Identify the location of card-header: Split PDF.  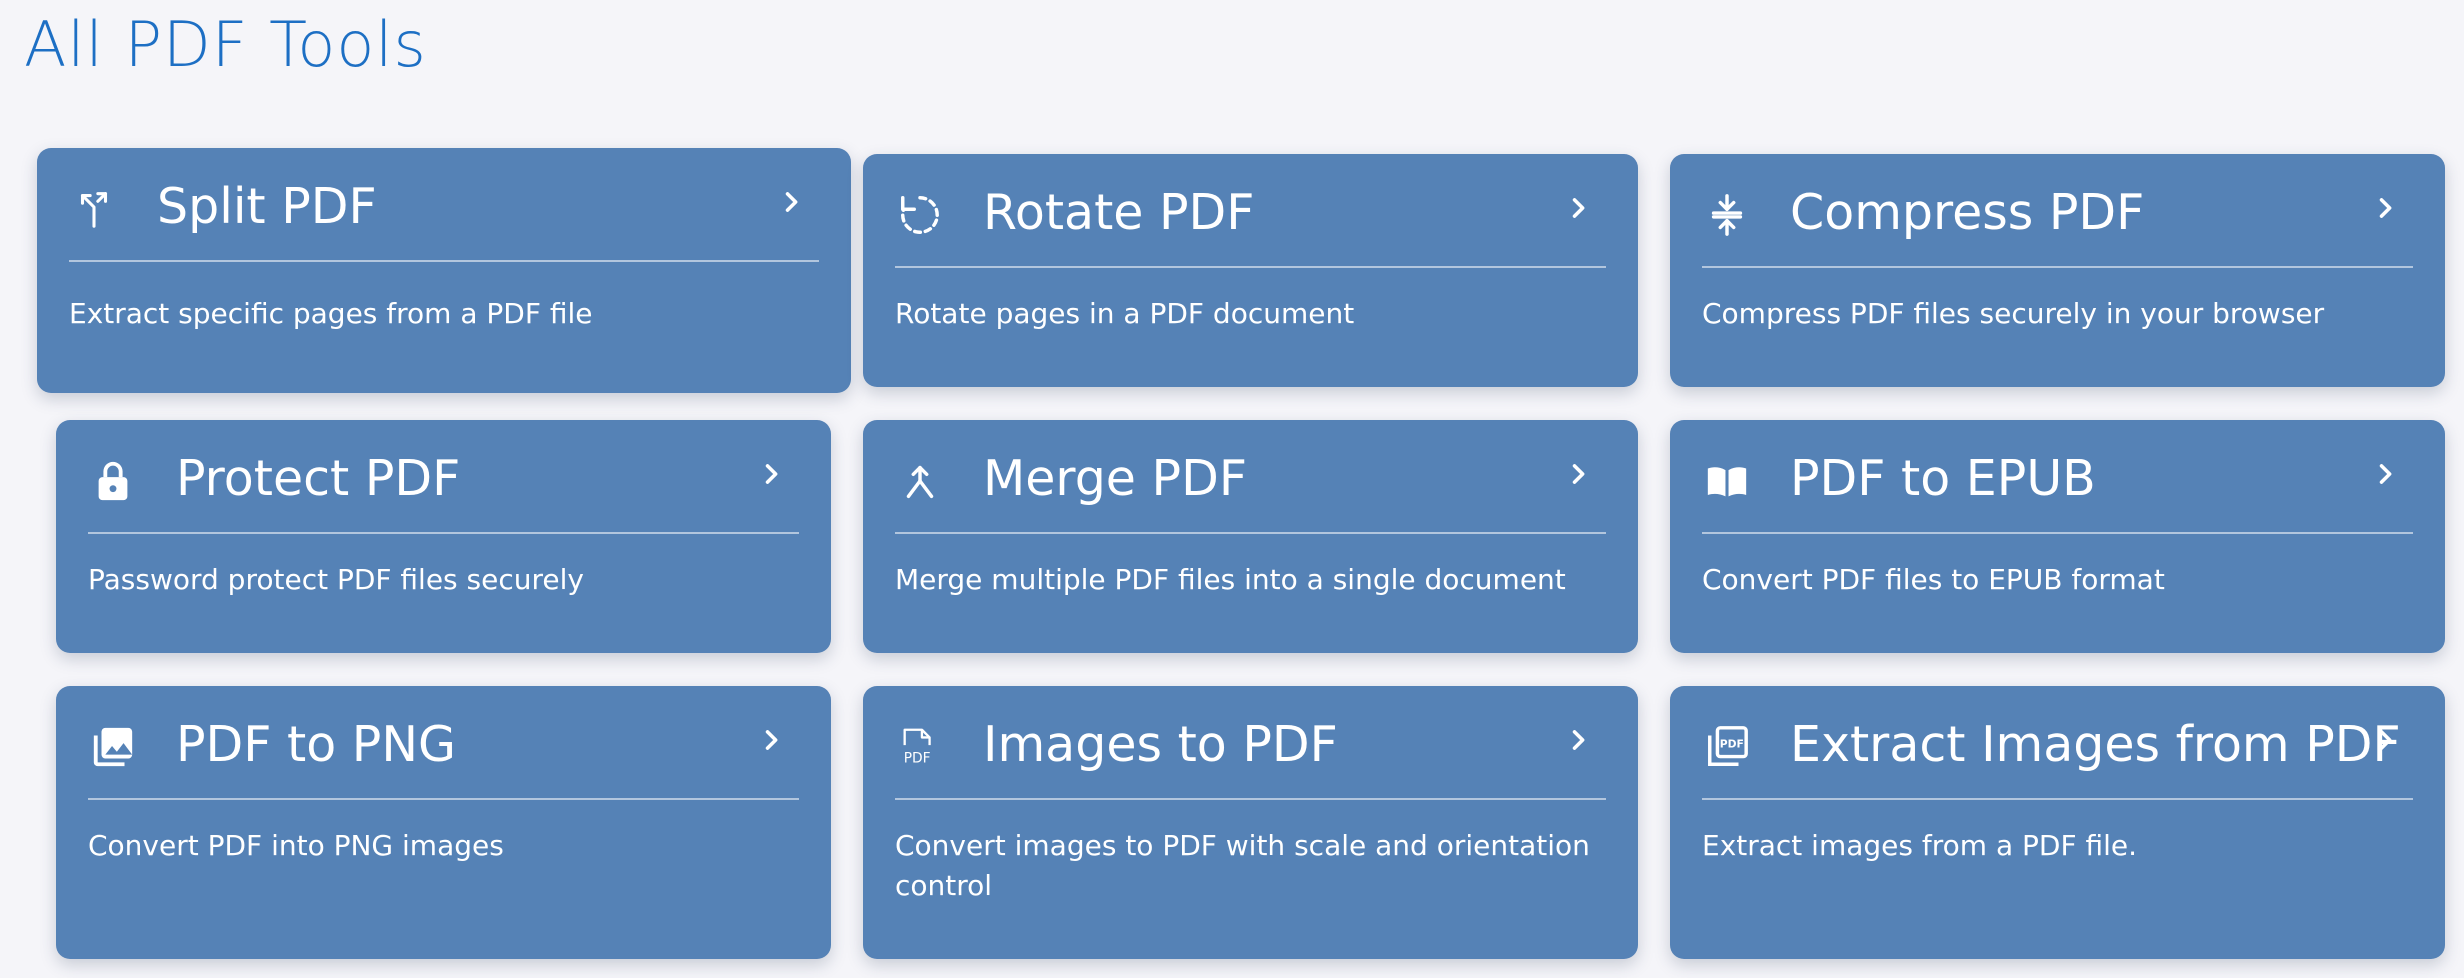
(444, 205).